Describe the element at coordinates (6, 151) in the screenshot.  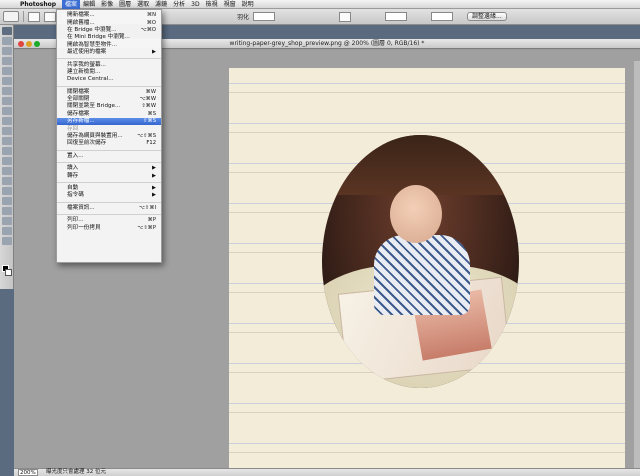
I see `blur-tool-icon` at that location.